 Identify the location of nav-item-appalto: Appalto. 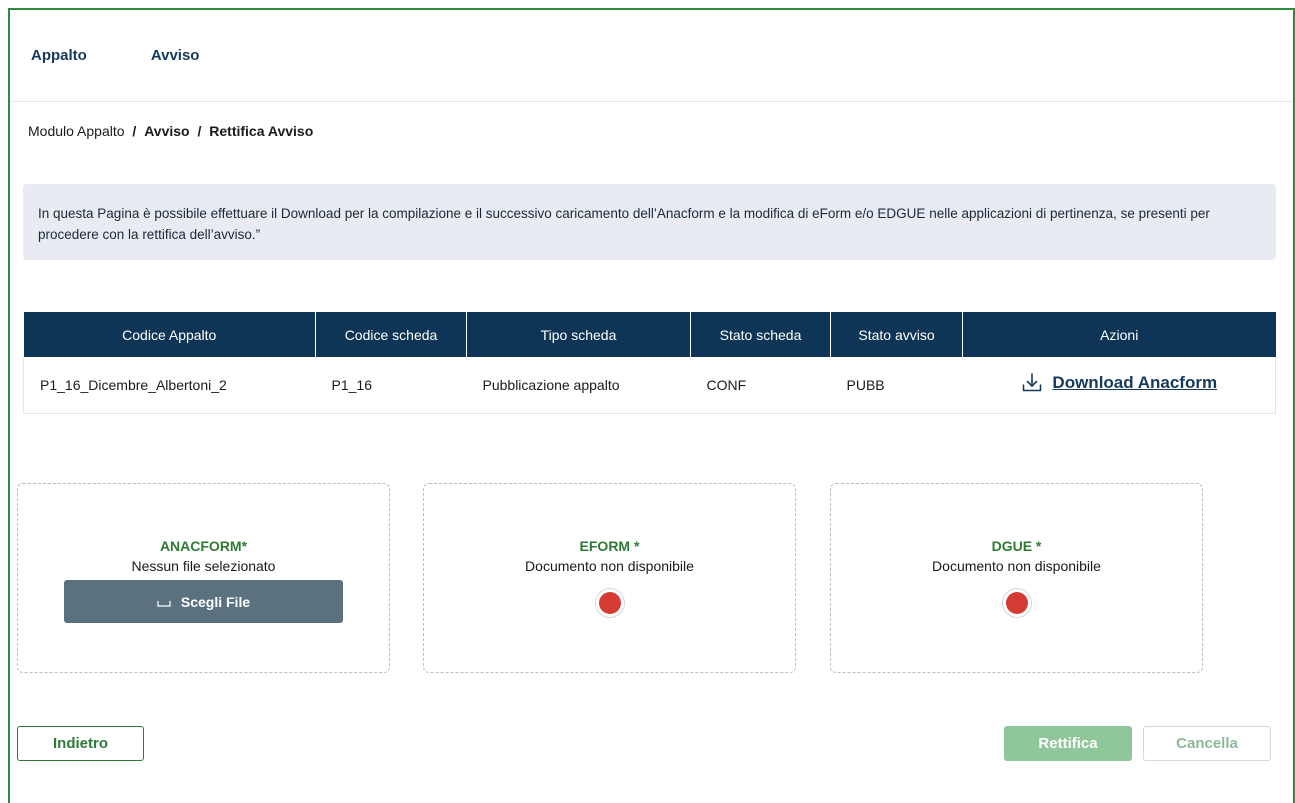
(59, 55).